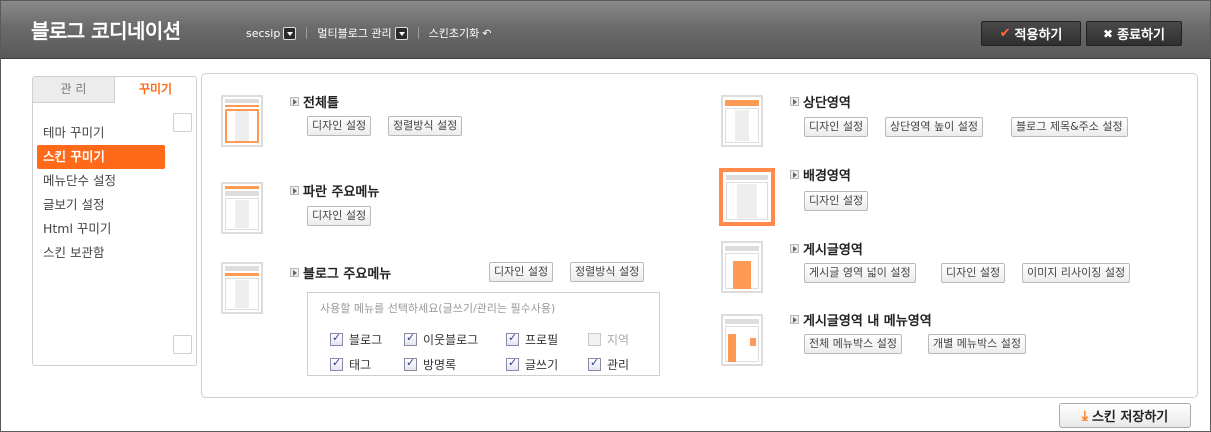 Image resolution: width=1211 pixels, height=432 pixels. What do you see at coordinates (74, 90) in the screenshot?
I see `tab-manage: 관 리` at bounding box center [74, 90].